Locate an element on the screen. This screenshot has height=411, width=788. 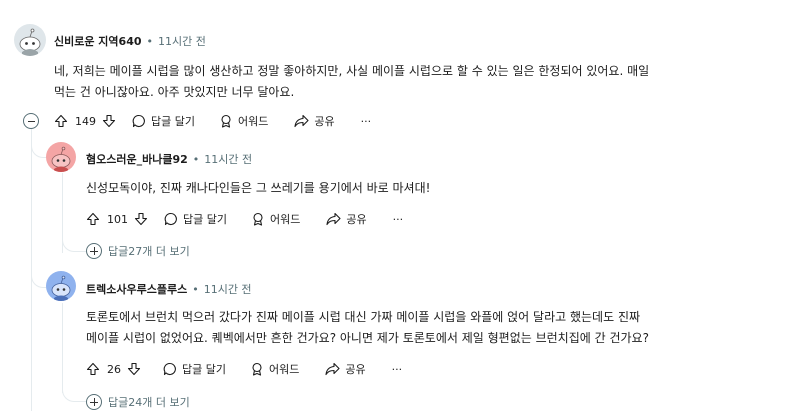
username: 혐오스러운_바나클92 is located at coordinates (137, 159).